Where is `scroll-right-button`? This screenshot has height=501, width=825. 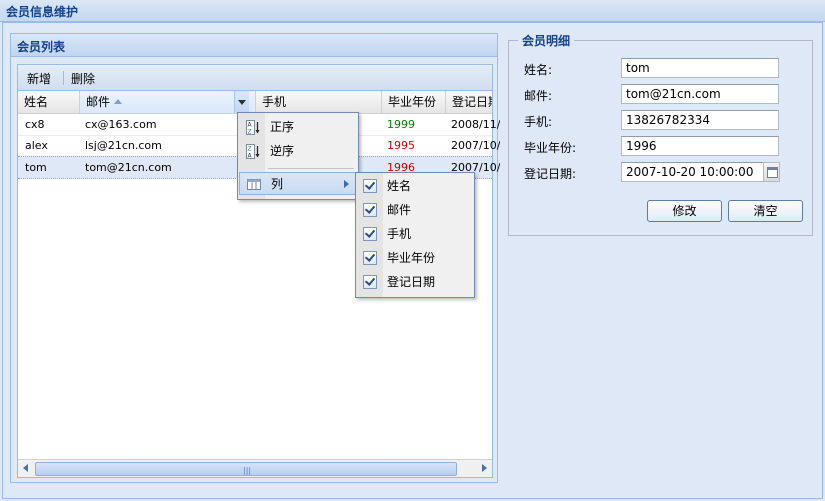 scroll-right-button is located at coordinates (483, 468).